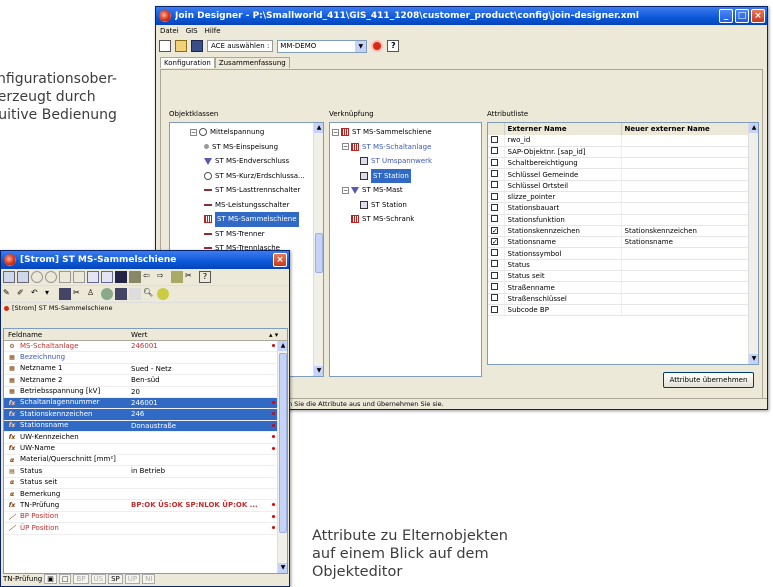  I want to click on tree-item: − Mittelspannung, so click(256, 132).